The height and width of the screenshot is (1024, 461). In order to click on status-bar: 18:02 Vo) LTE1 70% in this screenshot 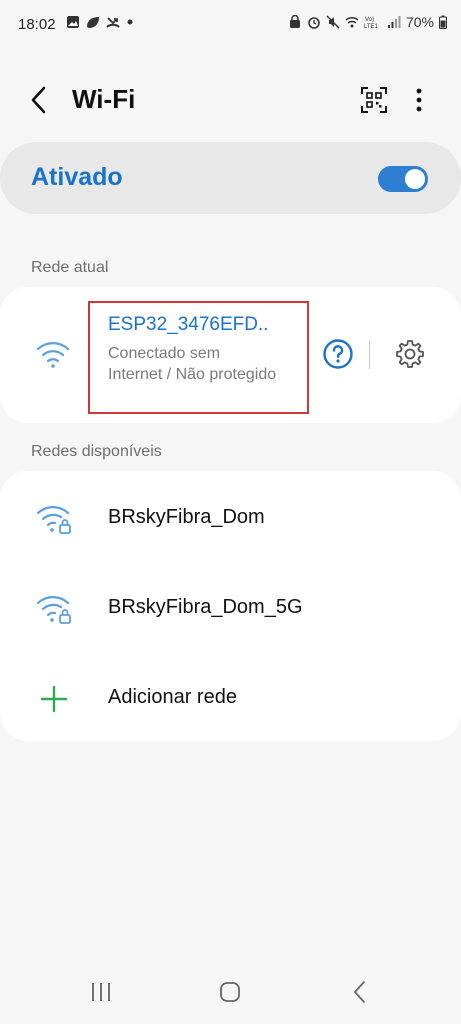, I will do `click(230, 26)`.